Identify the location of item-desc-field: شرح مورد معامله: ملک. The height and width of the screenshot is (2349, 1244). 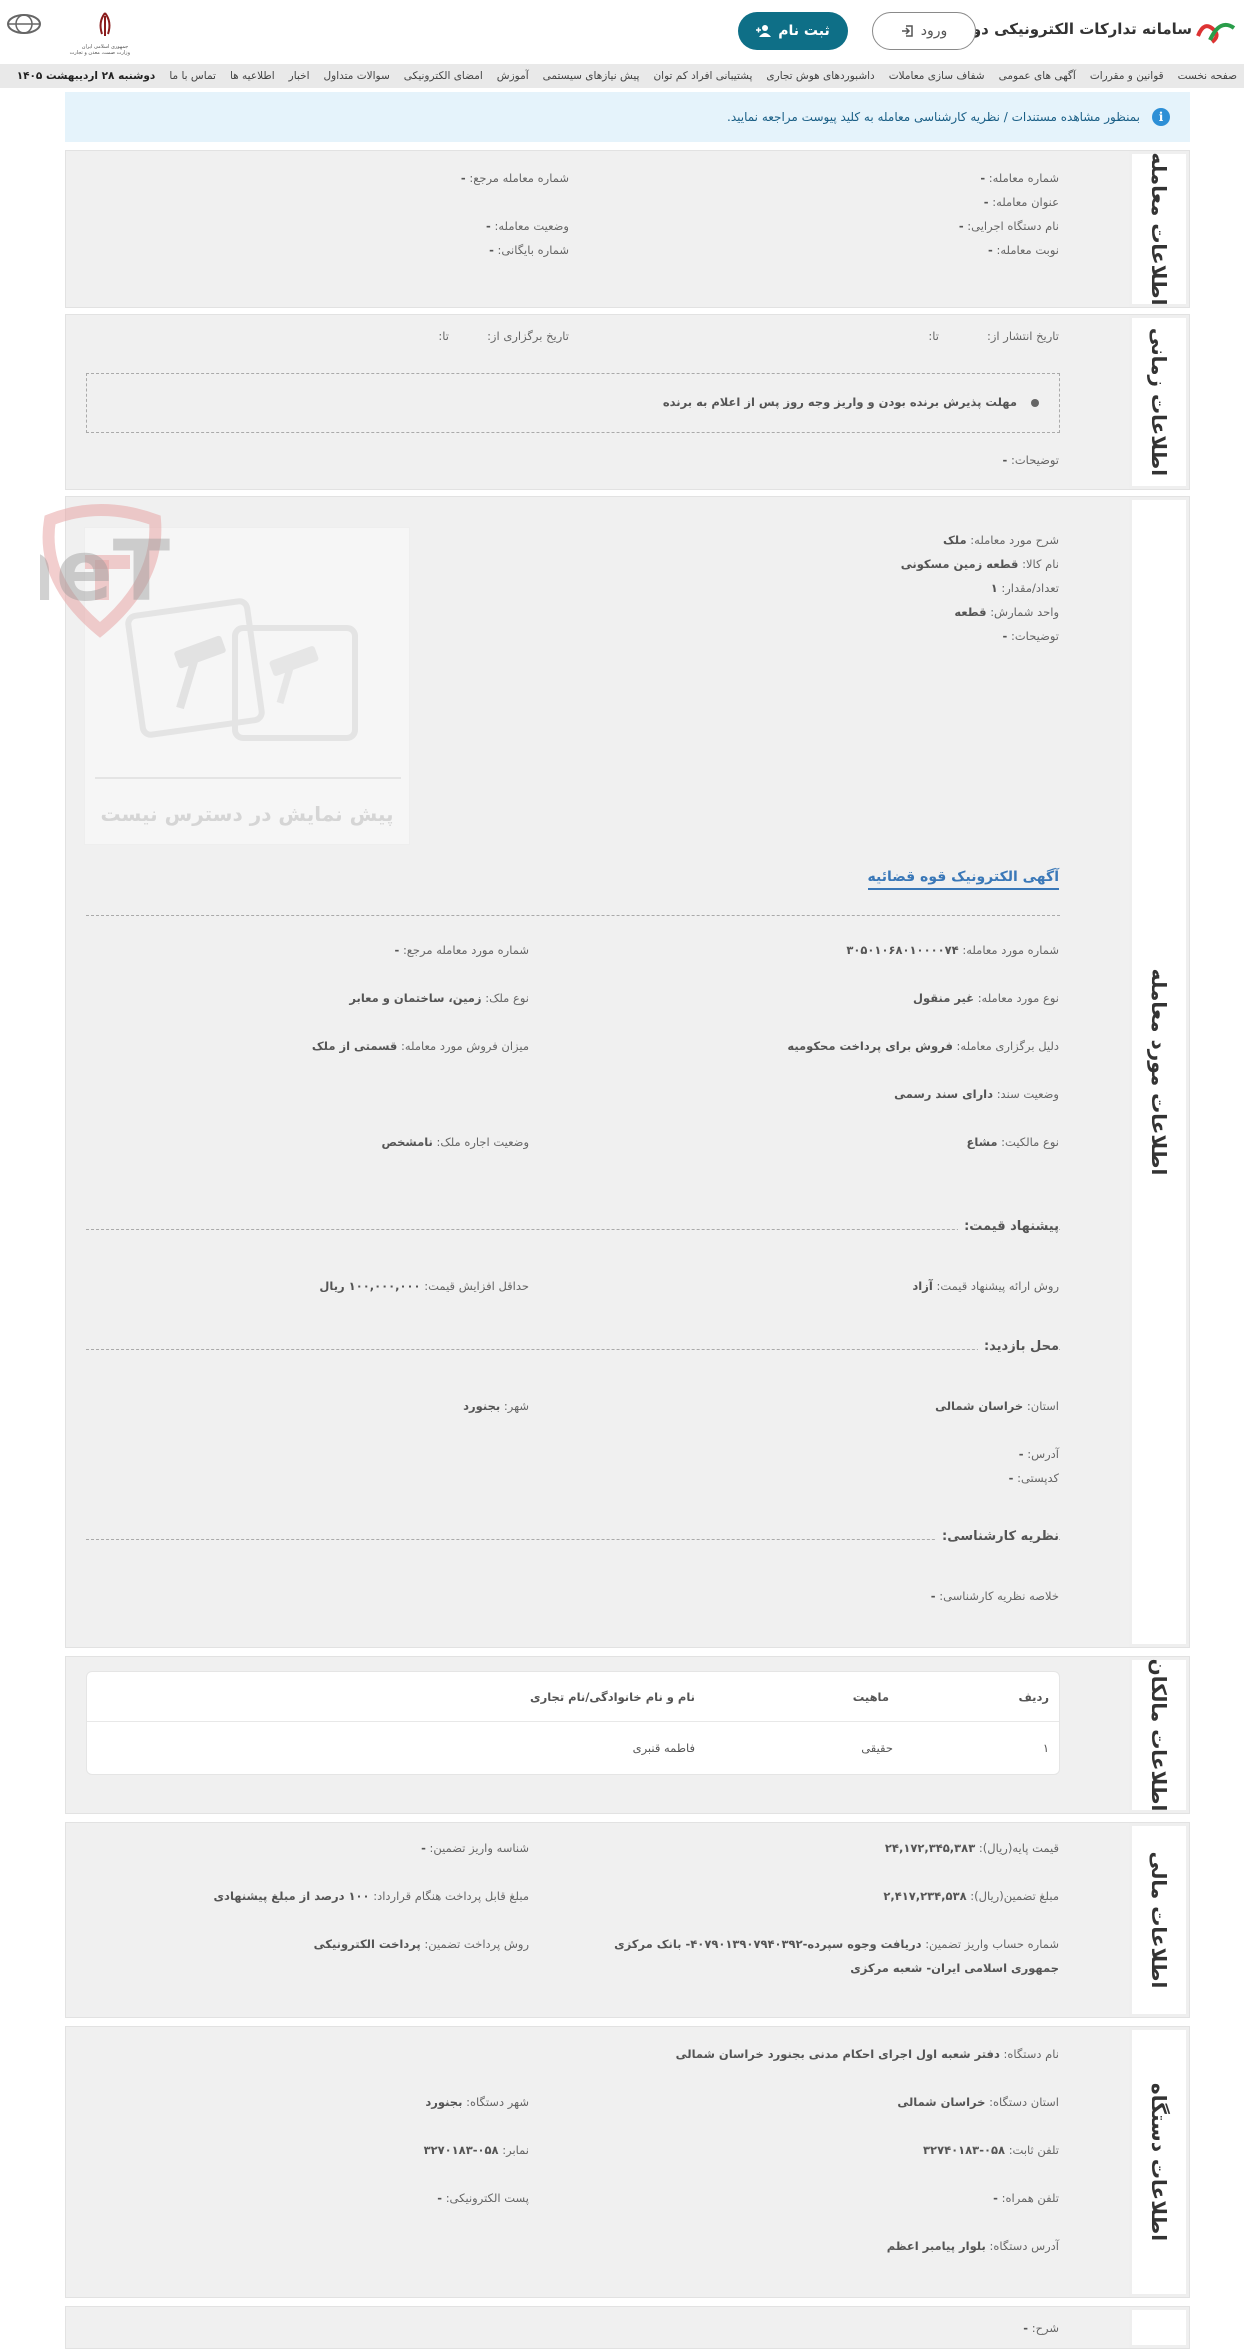
(1001, 540).